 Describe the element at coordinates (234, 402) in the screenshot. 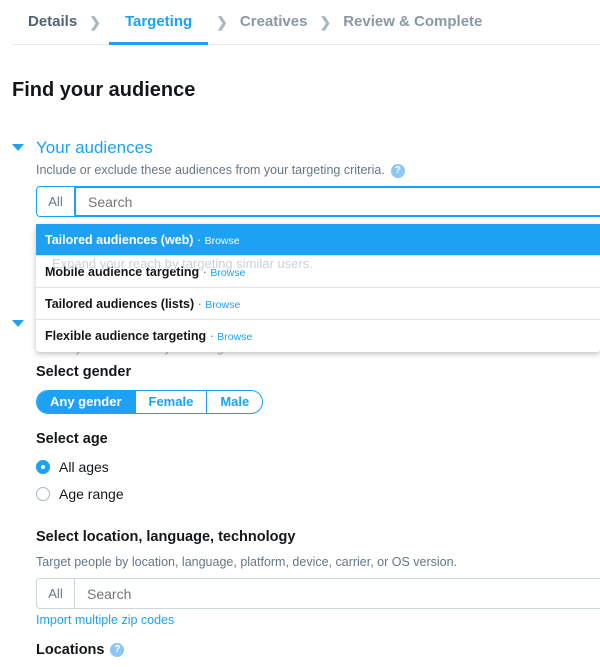

I see `gender-male: Male` at that location.